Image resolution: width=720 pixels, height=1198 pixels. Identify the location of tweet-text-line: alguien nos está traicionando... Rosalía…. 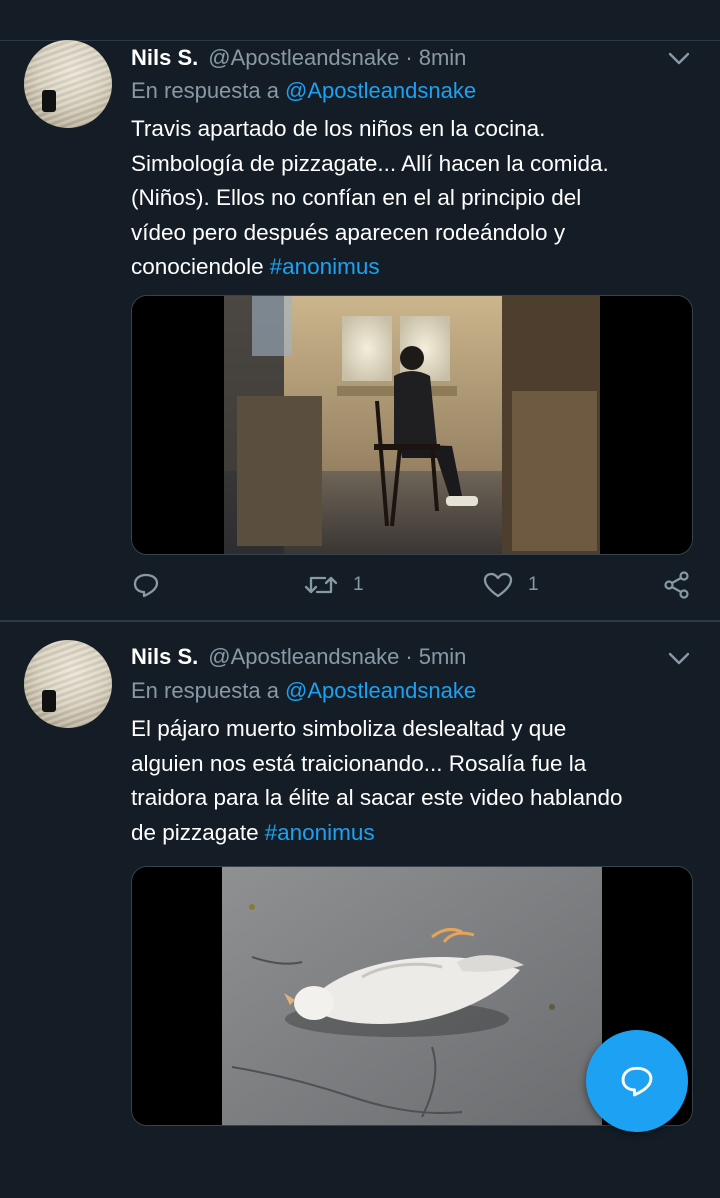
(359, 763).